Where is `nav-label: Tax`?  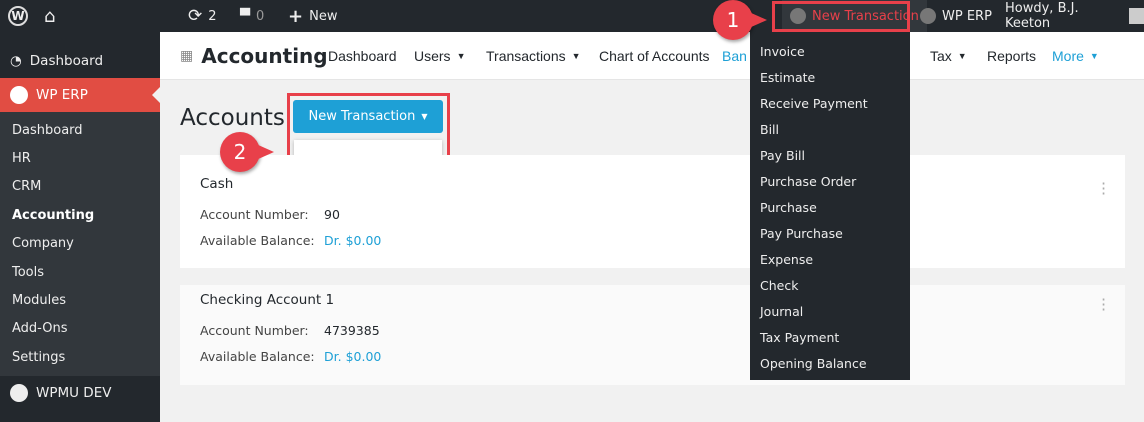
nav-label: Tax is located at coordinates (941, 56).